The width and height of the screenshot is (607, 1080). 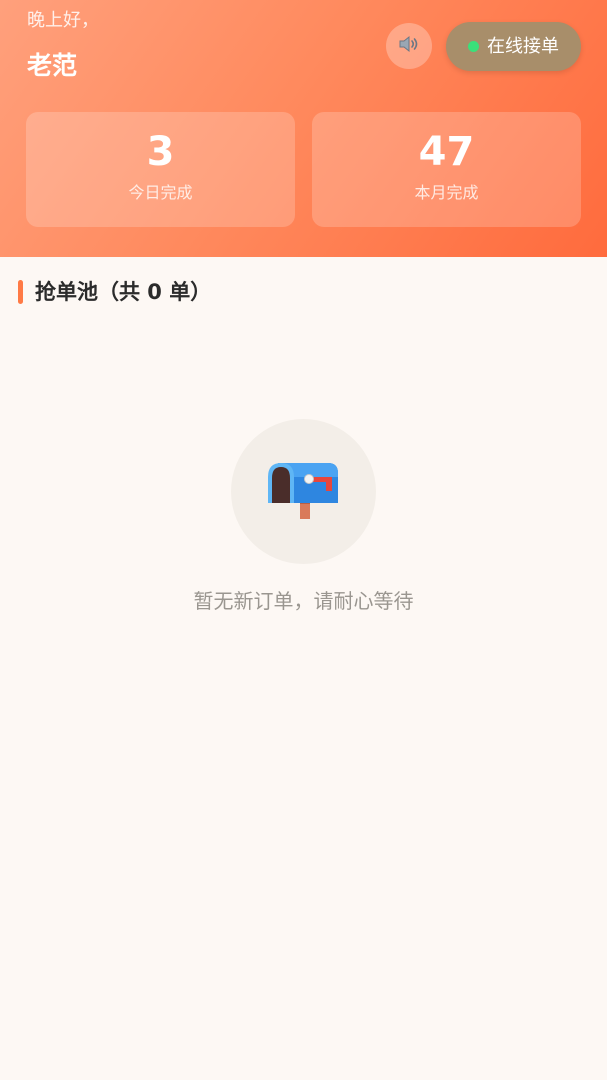 What do you see at coordinates (63, 20) in the screenshot?
I see `greeting-text: 晚上好，` at bounding box center [63, 20].